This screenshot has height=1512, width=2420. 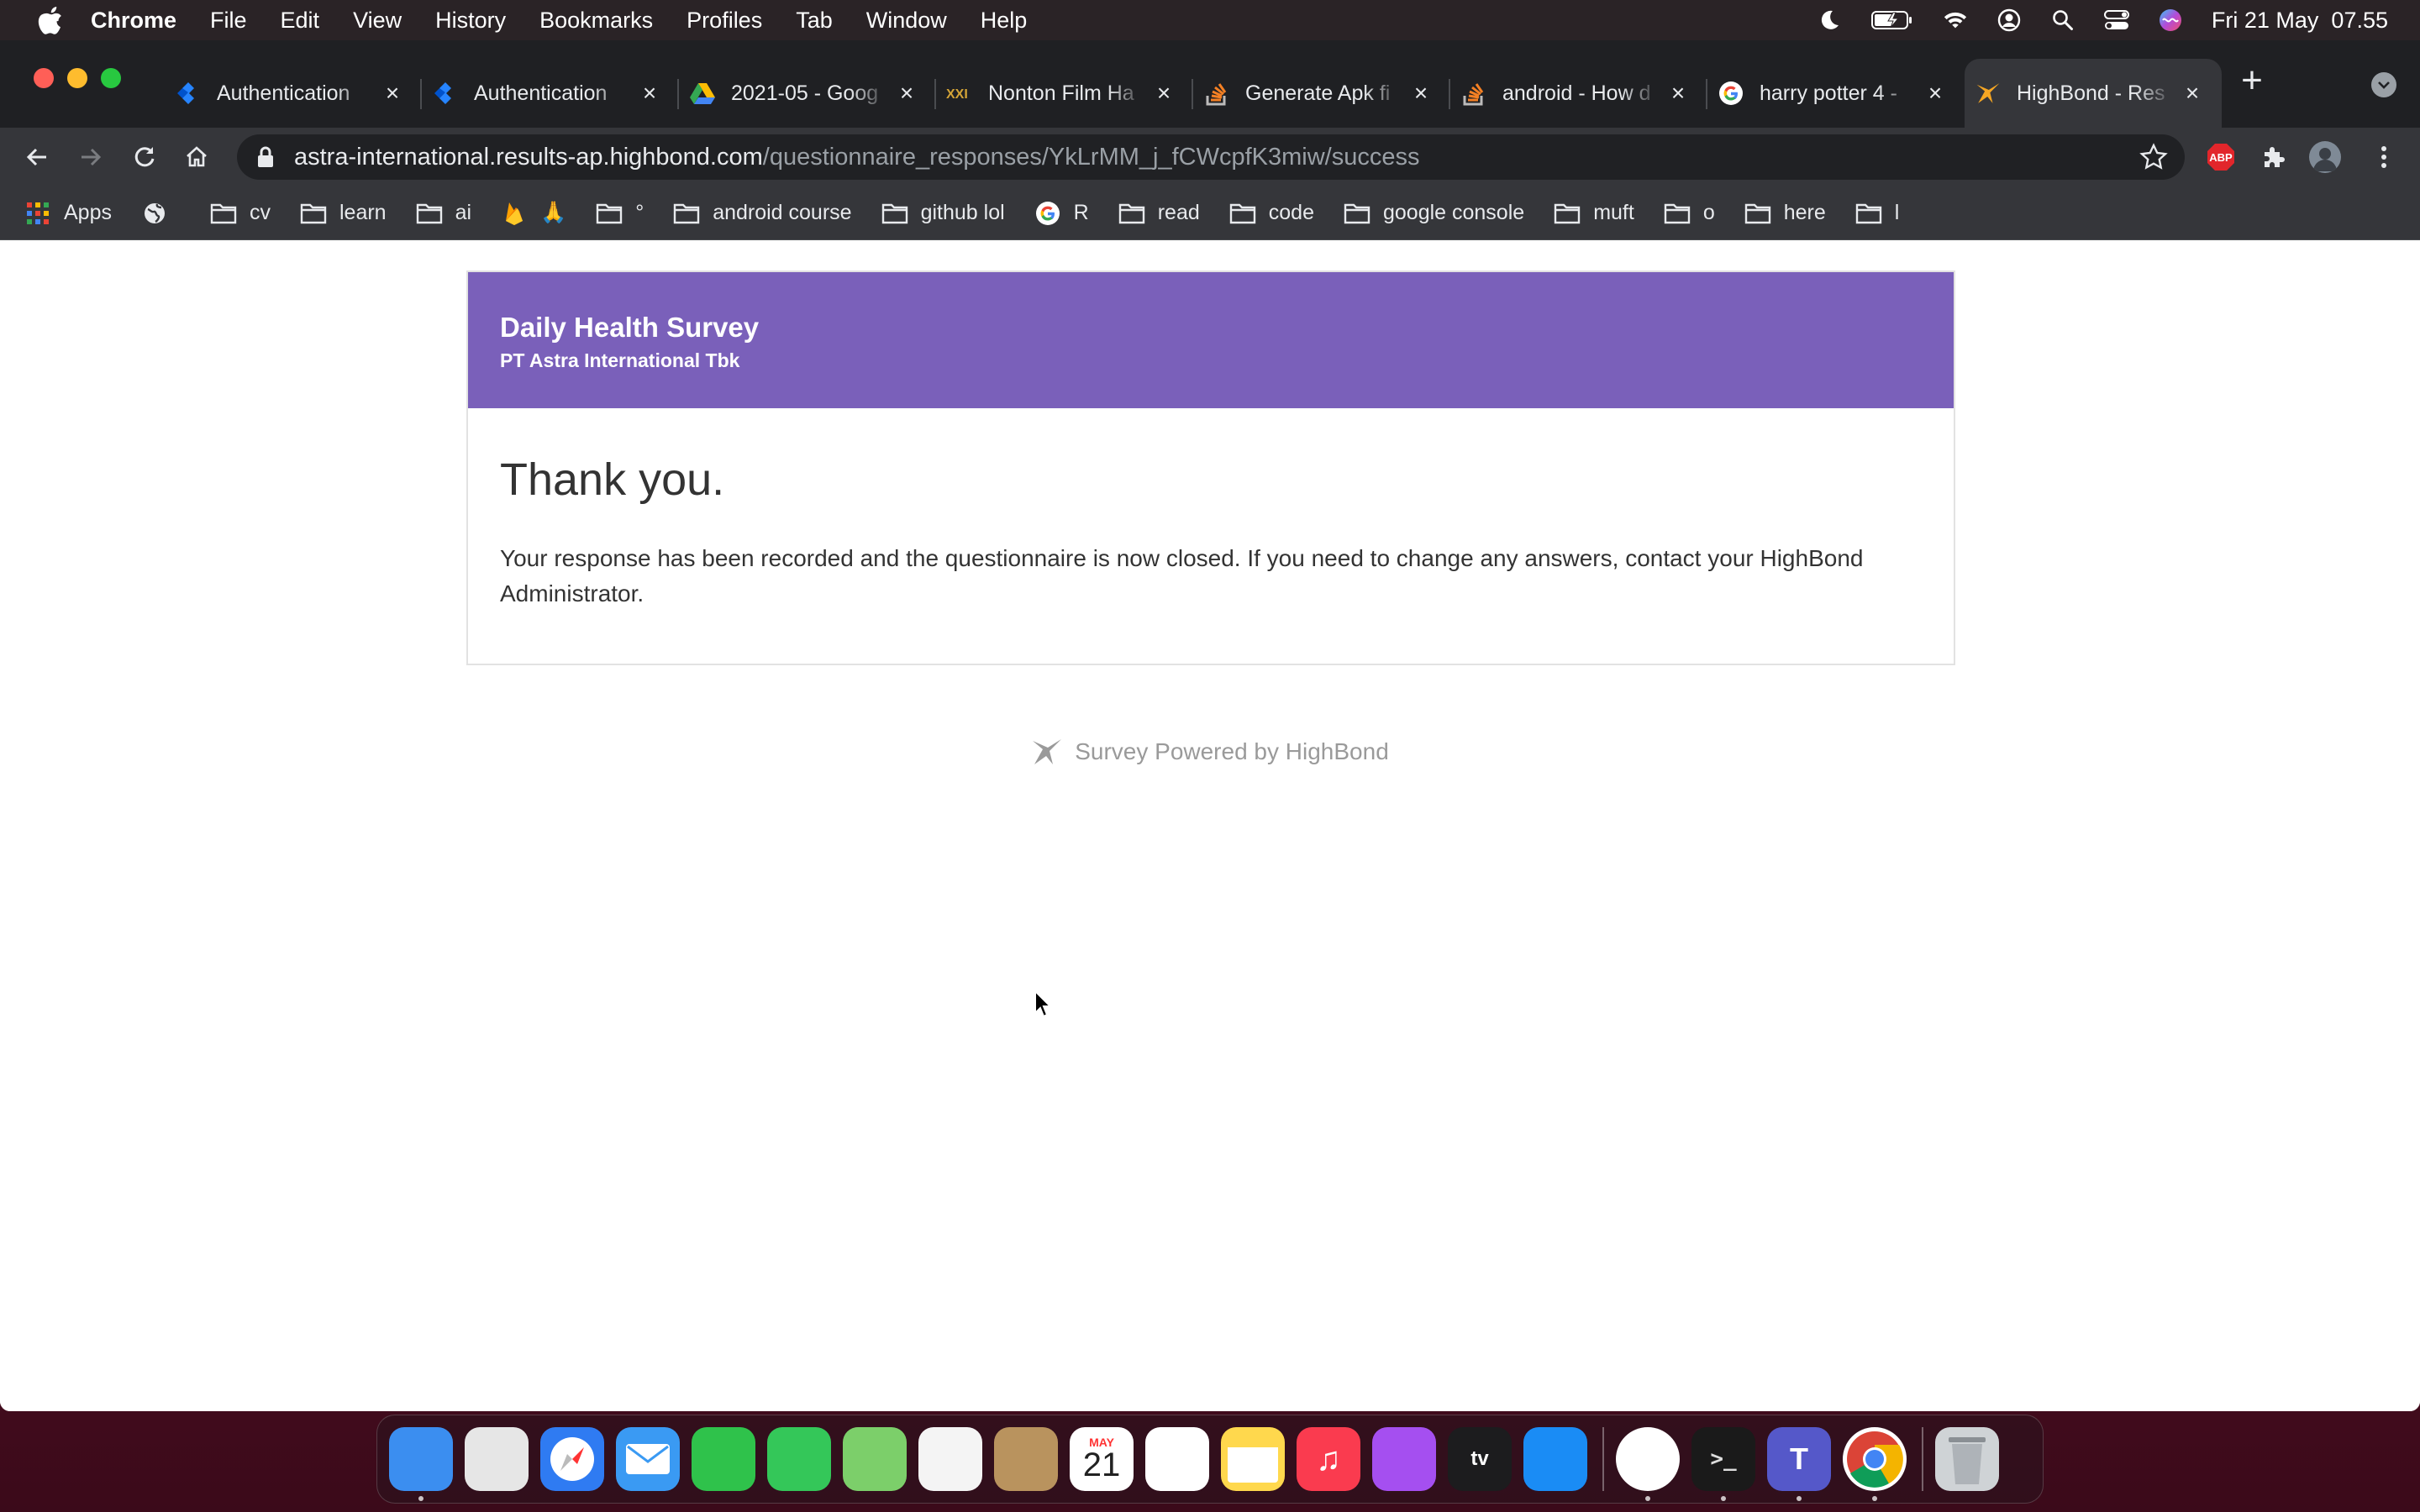 I want to click on bookmark-item: github lol, so click(x=943, y=213).